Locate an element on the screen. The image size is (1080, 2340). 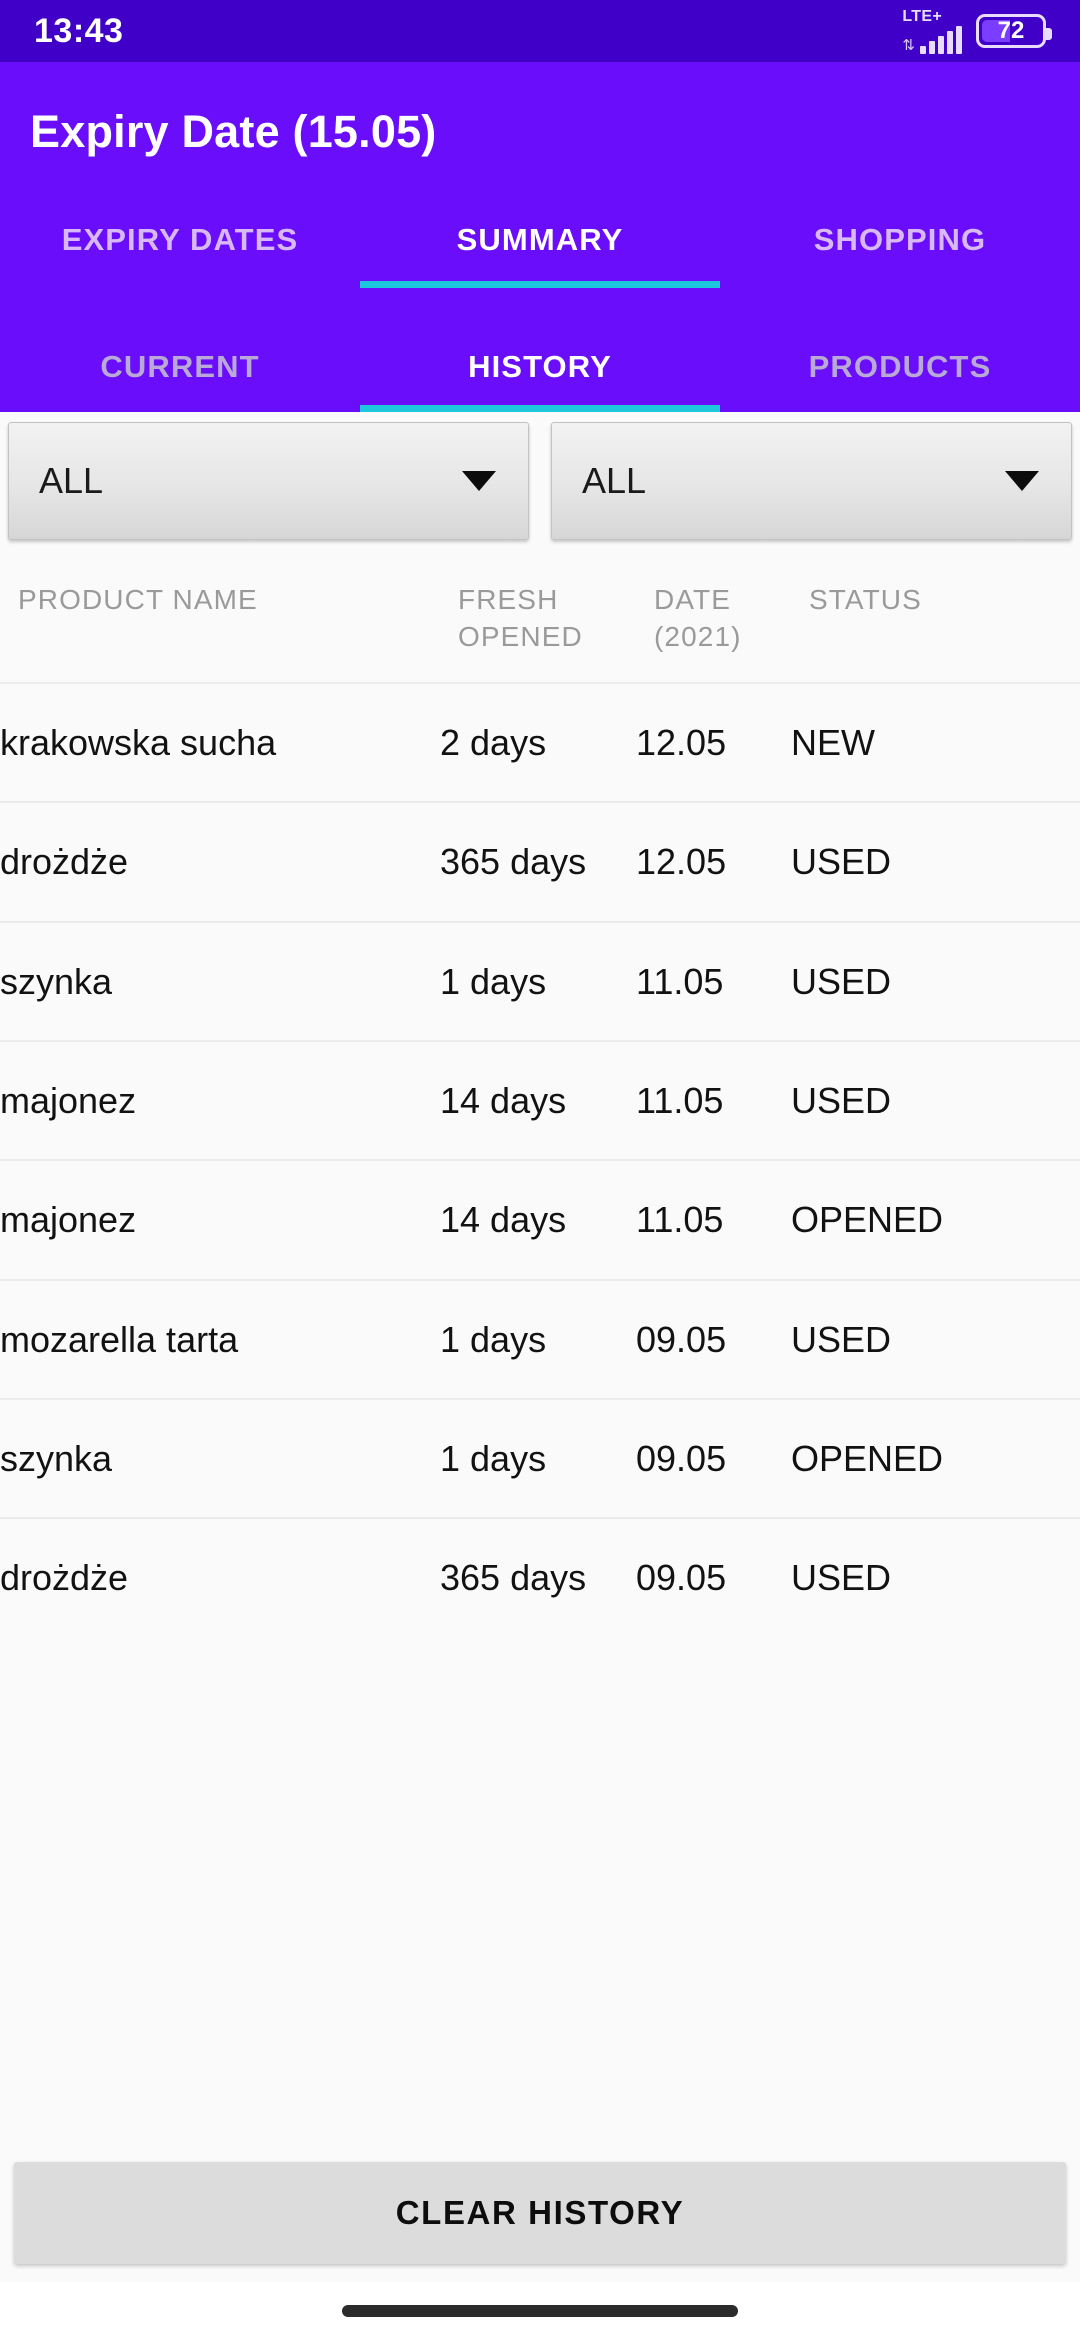
table-row: mozarella tarta 1 days 09.05 USED is located at coordinates (540, 1338).